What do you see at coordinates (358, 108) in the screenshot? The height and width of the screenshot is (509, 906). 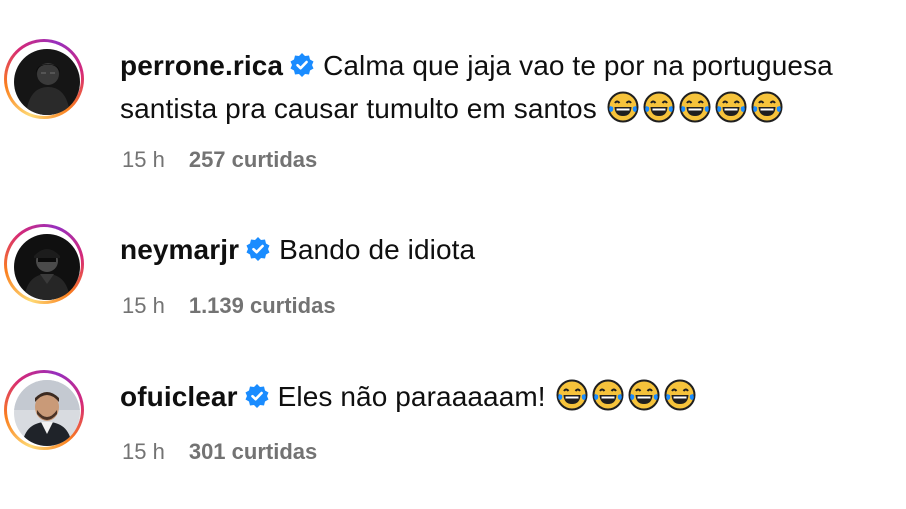 I see `comment-text-continued: santista pra causar tumulto em santos` at bounding box center [358, 108].